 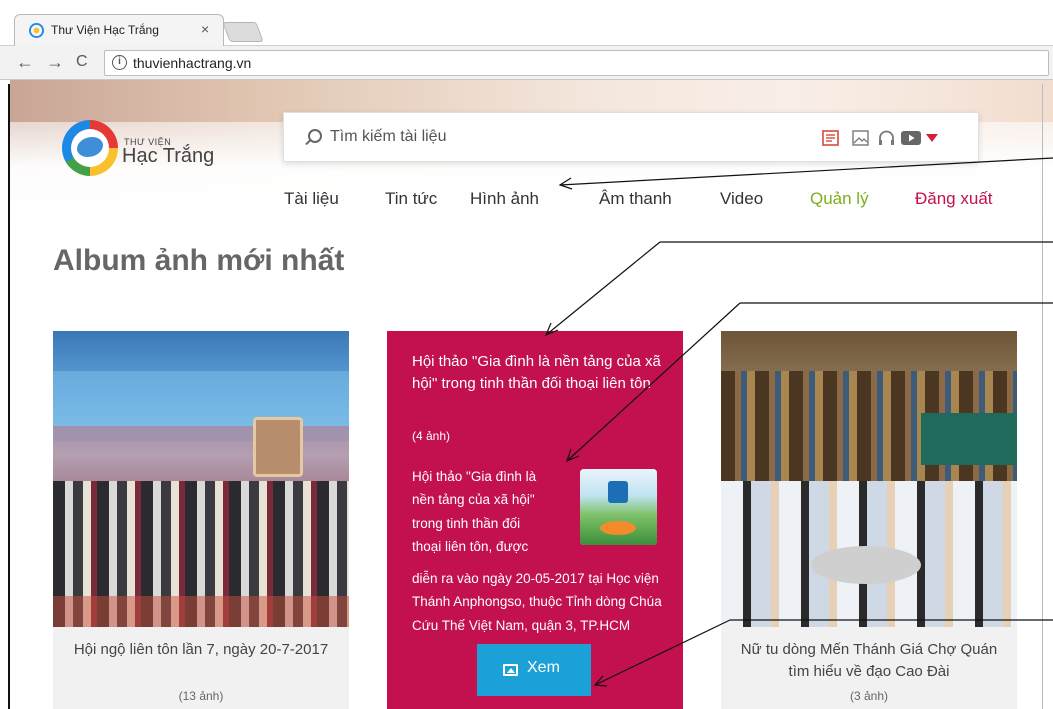 I want to click on album-count-2: (4 ảnh), so click(x=431, y=436).